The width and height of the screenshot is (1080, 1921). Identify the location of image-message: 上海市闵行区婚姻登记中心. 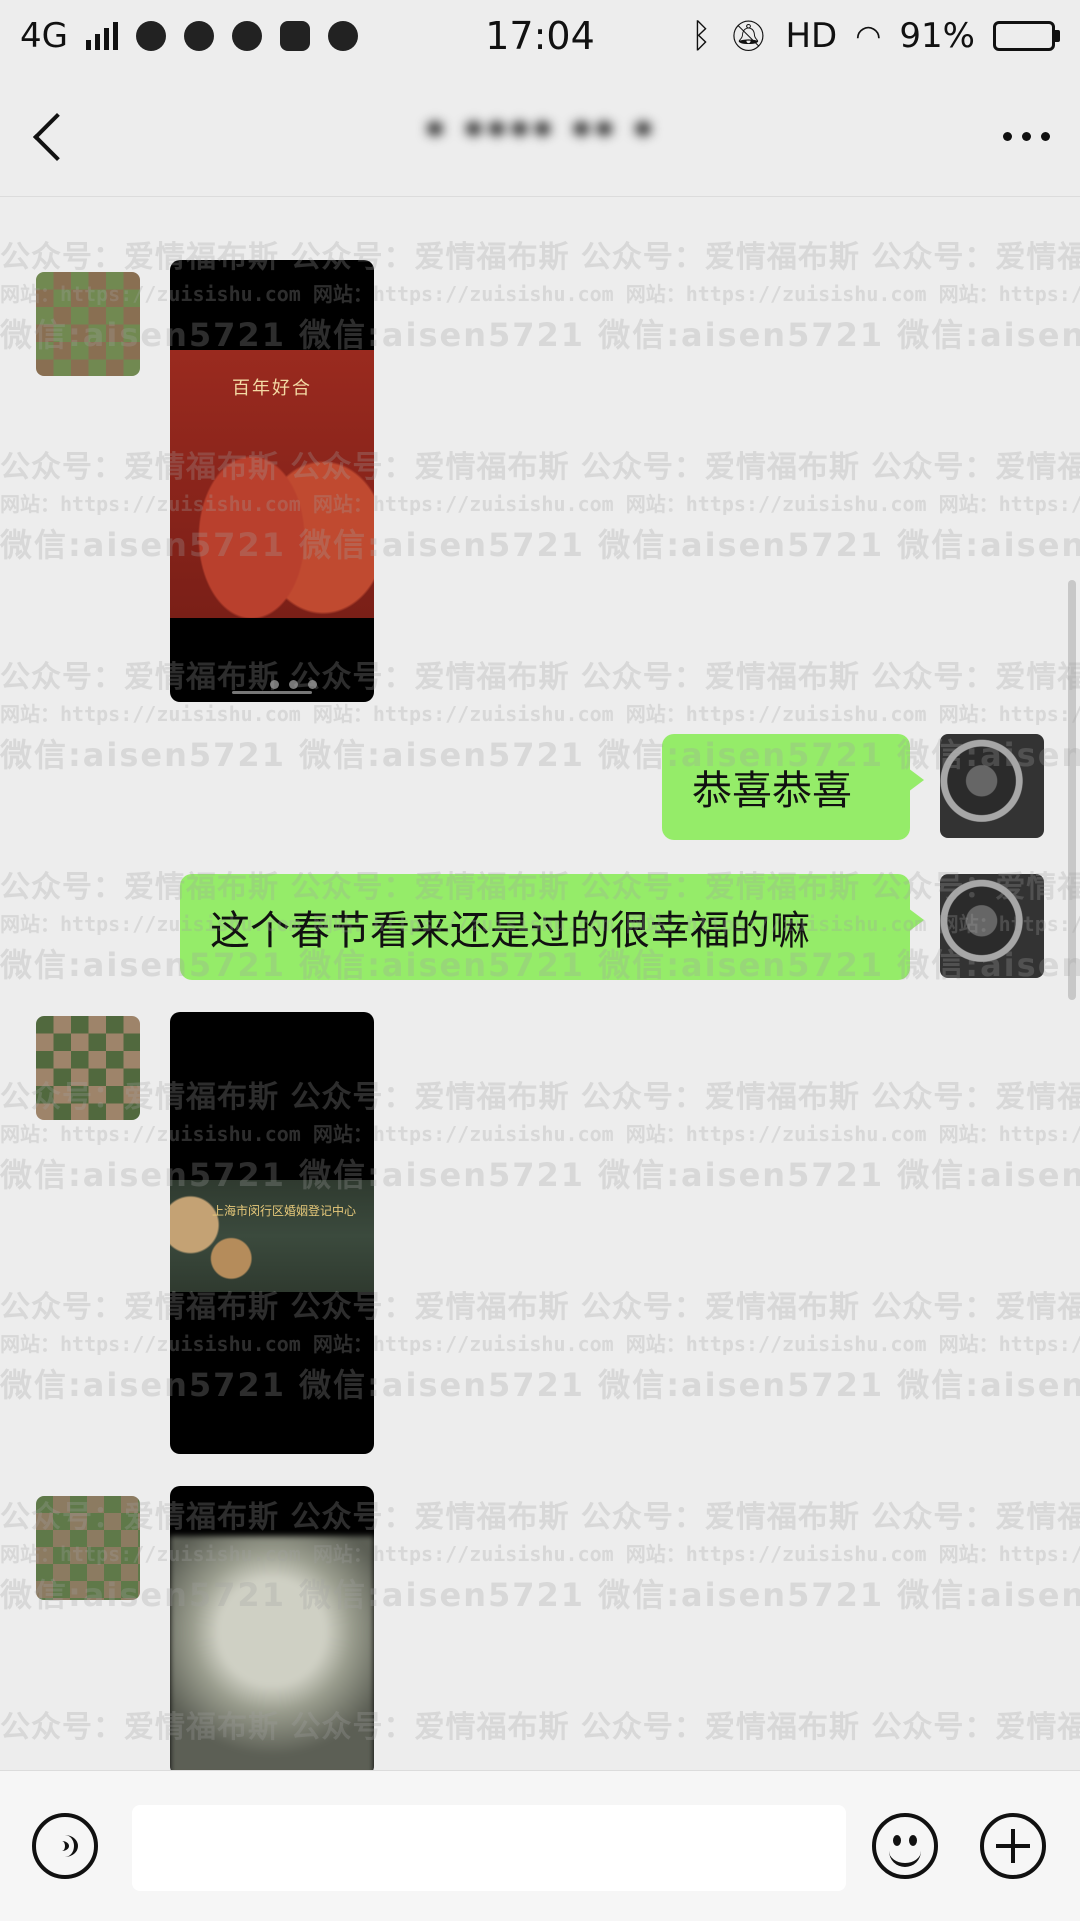
(272, 1233).